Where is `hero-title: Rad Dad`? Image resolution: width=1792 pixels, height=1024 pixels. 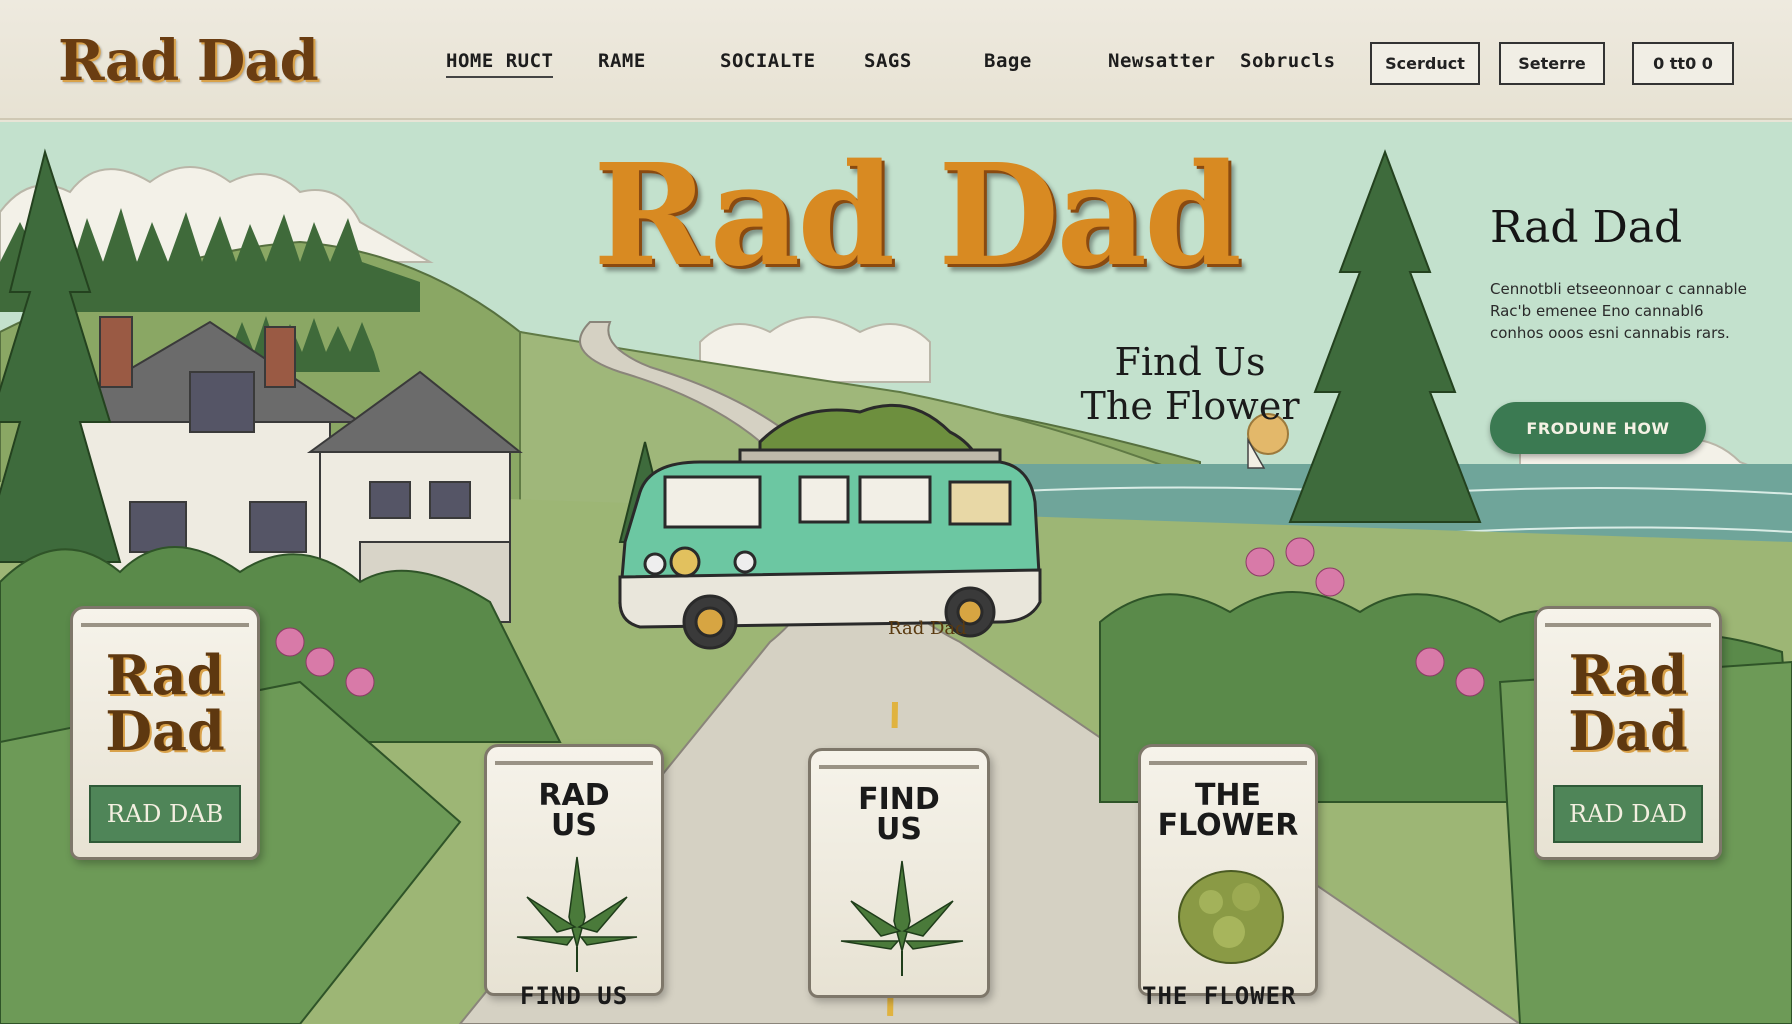 hero-title: Rad Dad is located at coordinates (917, 216).